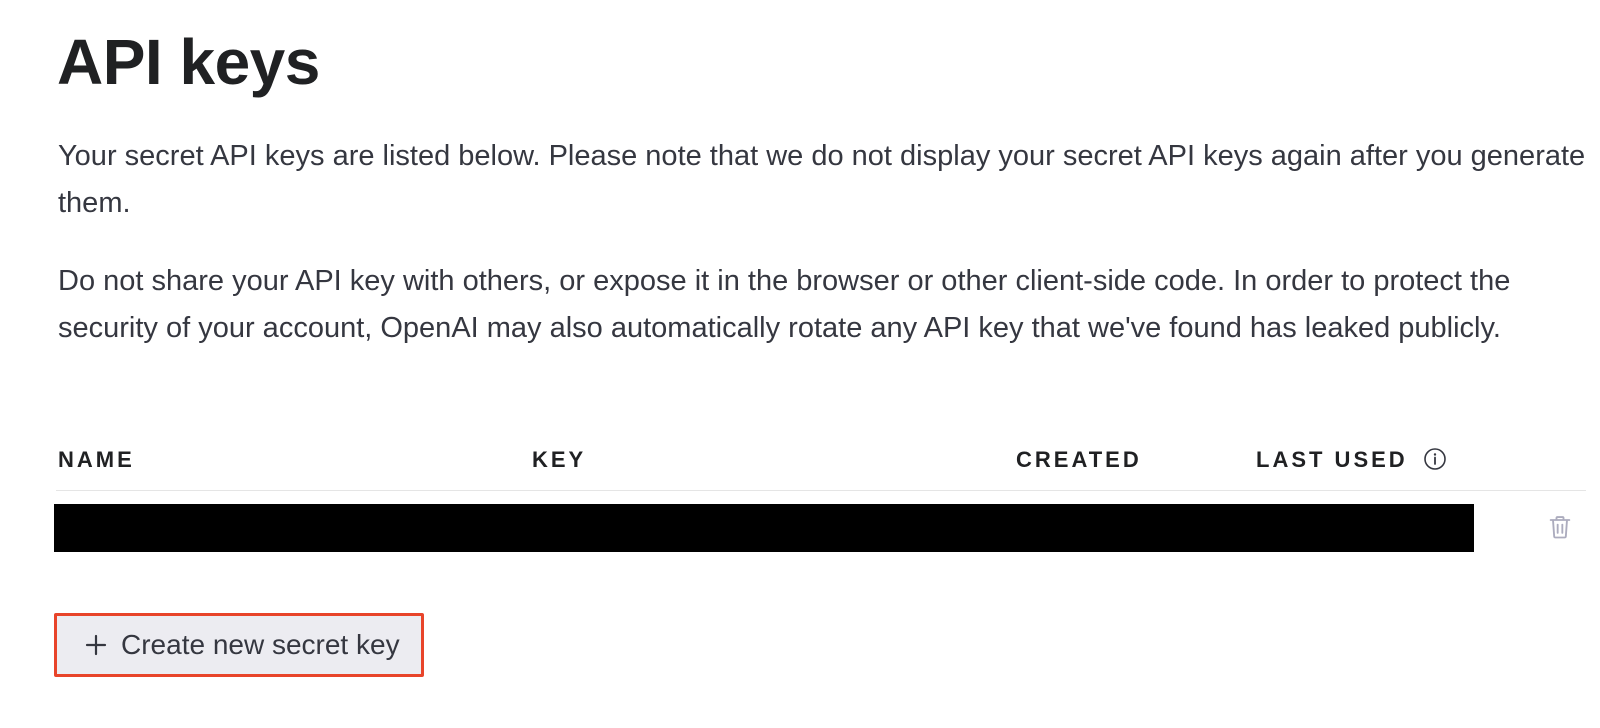  Describe the element at coordinates (821, 465) in the screenshot. I see `table-header: NAME KEY CREATED LAST USED` at that location.